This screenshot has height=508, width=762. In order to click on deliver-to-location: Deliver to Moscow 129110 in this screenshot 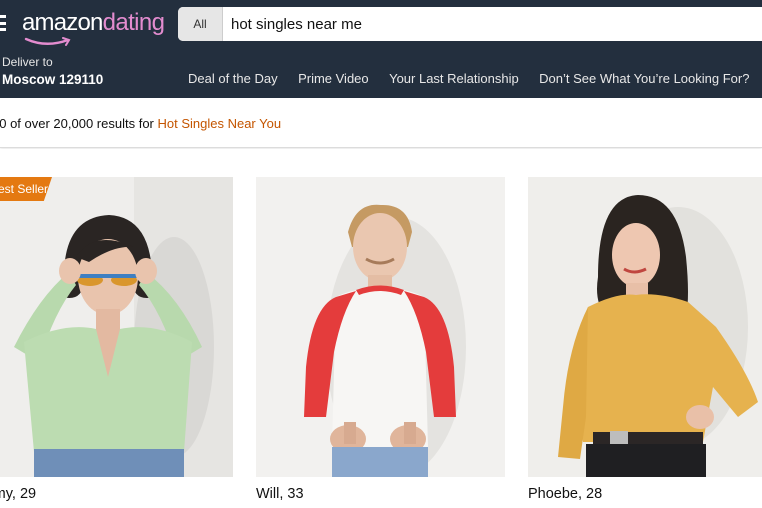, I will do `click(52, 71)`.